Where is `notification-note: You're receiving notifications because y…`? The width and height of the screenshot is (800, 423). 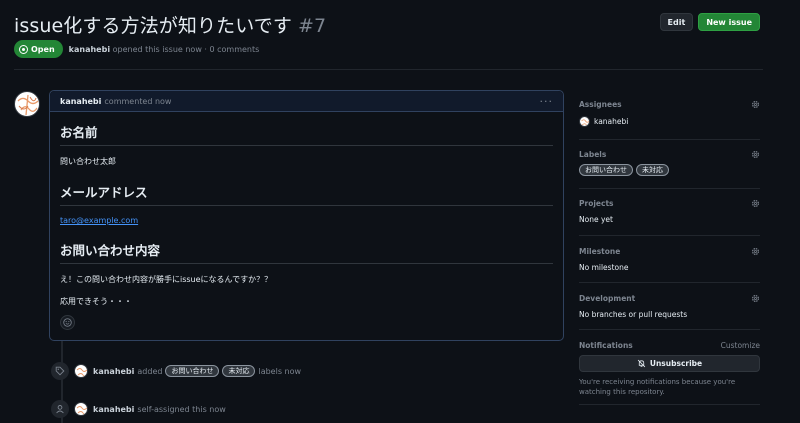 notification-note: You're receiving notifications because y… is located at coordinates (657, 387).